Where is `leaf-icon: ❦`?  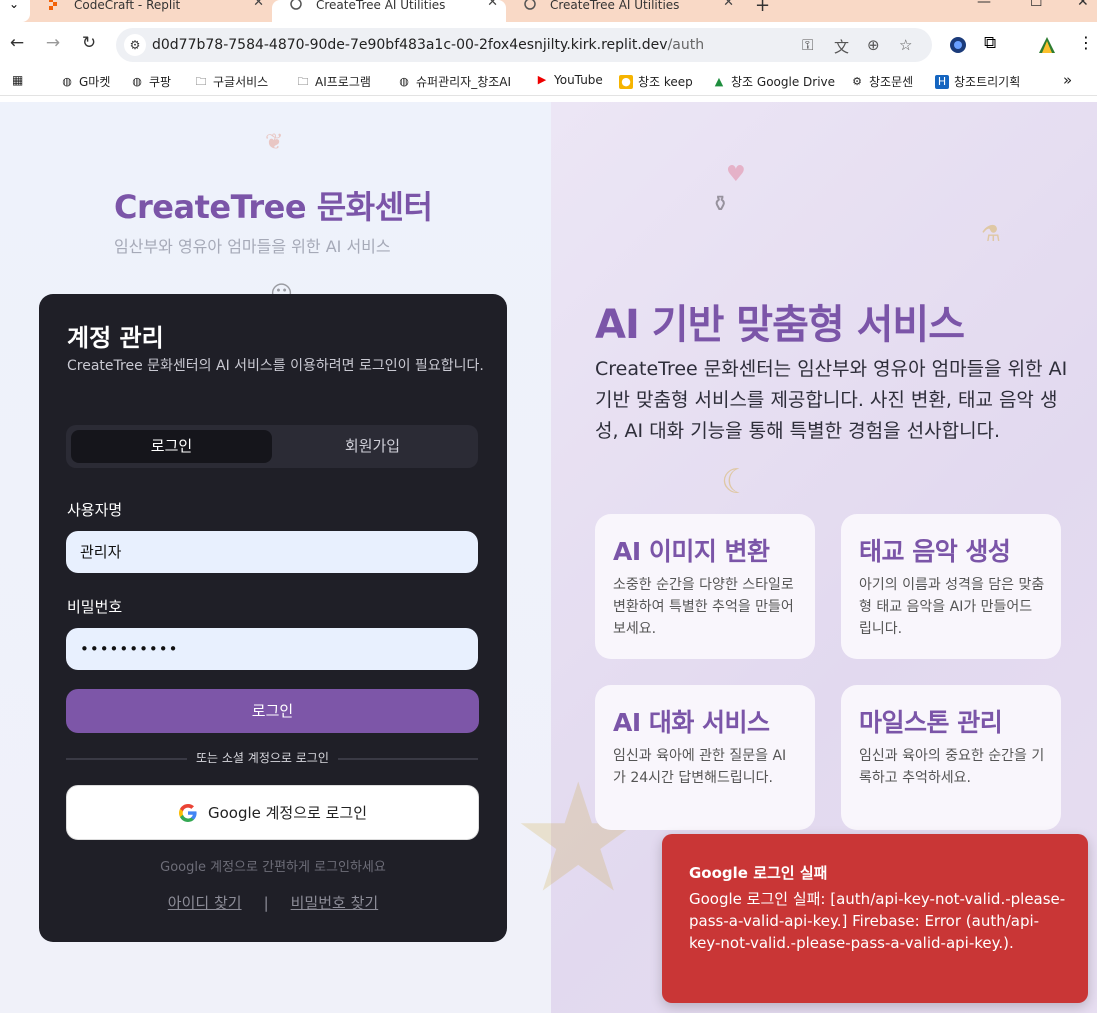
leaf-icon: ❦ is located at coordinates (274, 142).